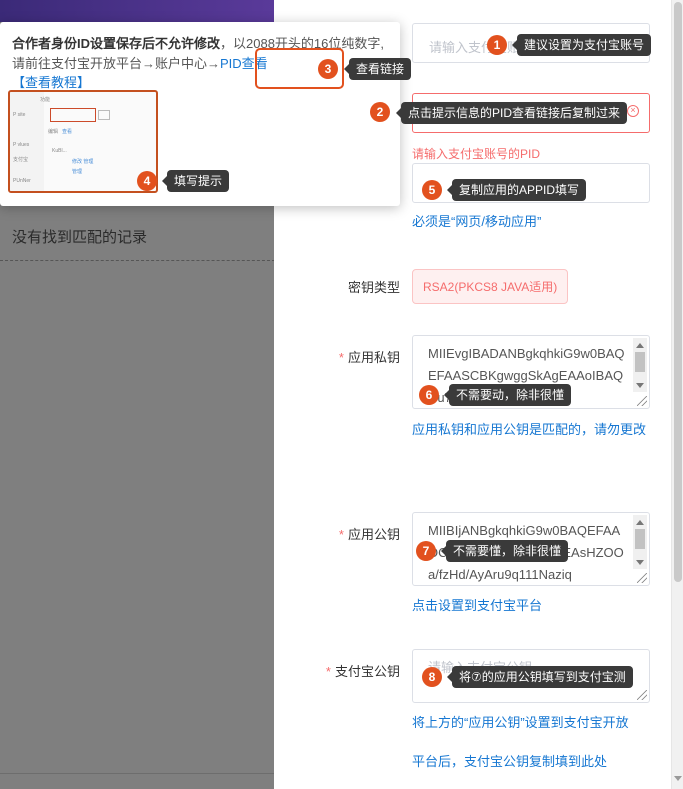 The image size is (683, 789). Describe the element at coordinates (507, 395) in the screenshot. I see `annotation-bubble-6: 不需要动，除非很懂` at that location.